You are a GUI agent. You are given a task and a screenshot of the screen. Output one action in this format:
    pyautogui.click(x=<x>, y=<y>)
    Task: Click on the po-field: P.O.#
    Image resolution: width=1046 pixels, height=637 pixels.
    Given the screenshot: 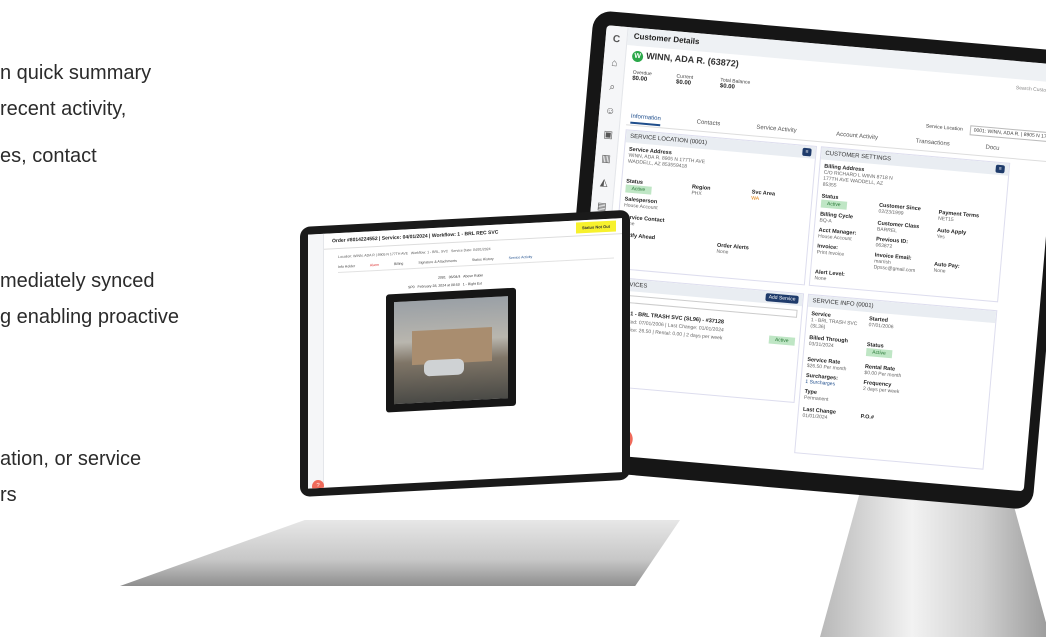 What is the action you would take?
    pyautogui.click(x=867, y=417)
    